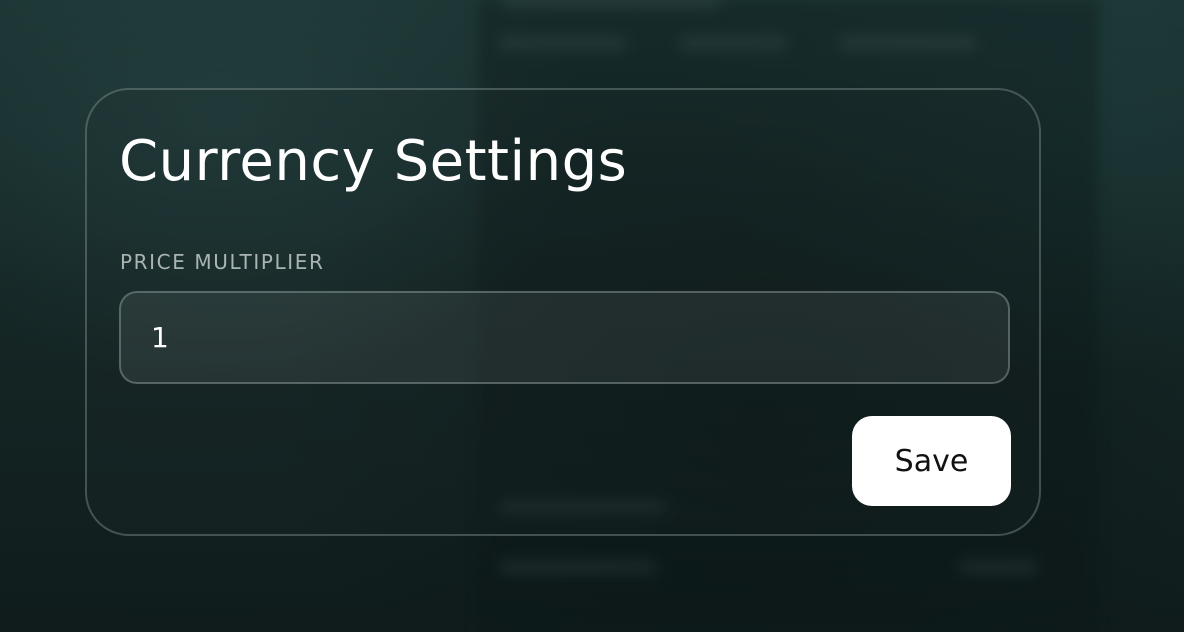  Describe the element at coordinates (564, 337) in the screenshot. I see `price-multiplier-input: 1` at that location.